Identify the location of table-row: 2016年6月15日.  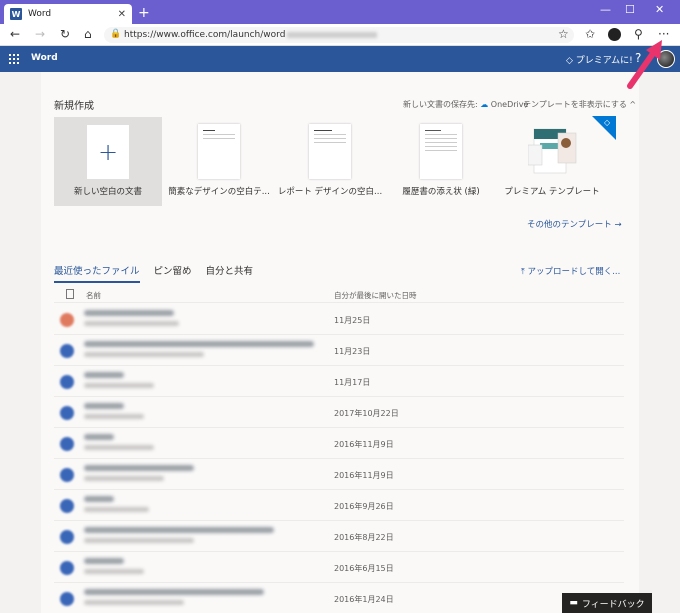
(339, 567).